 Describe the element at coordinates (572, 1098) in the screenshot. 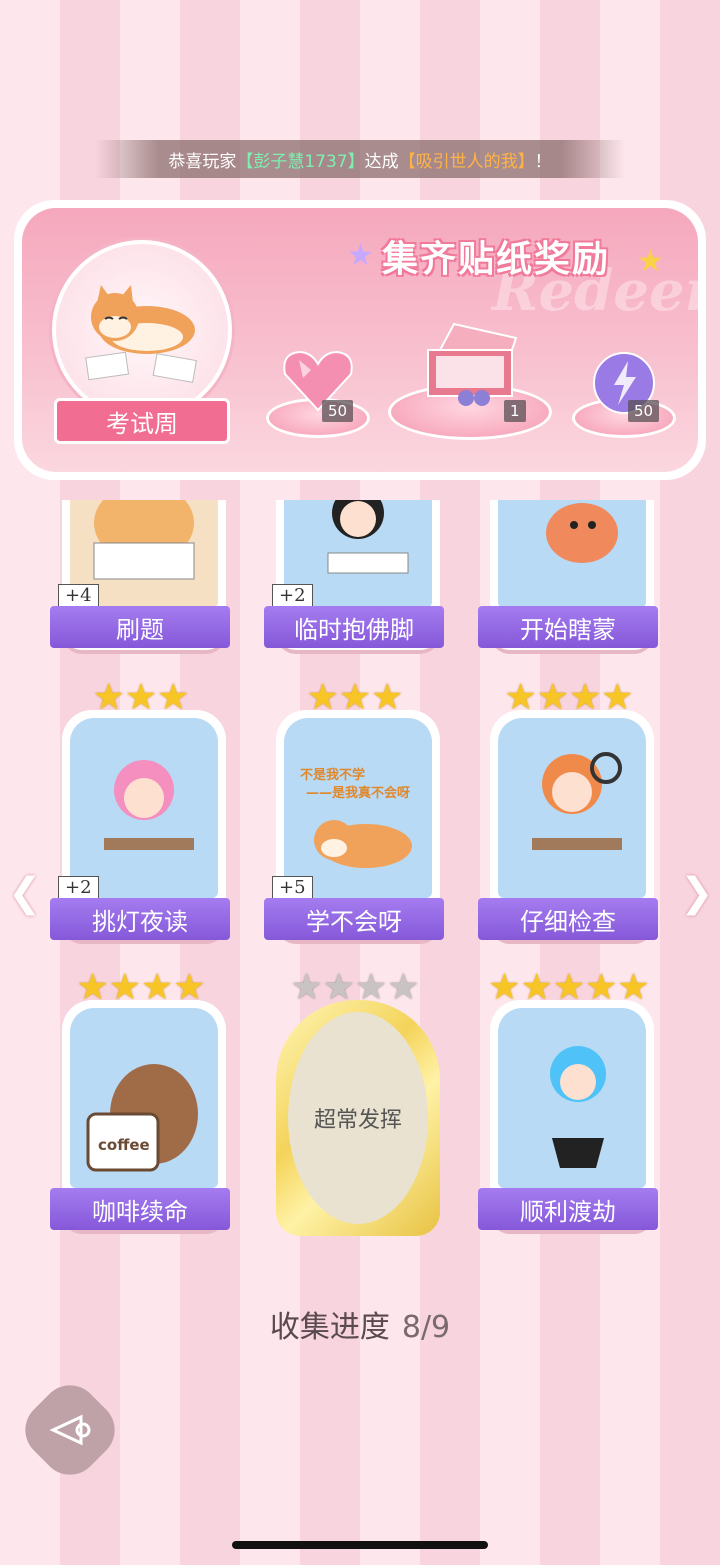

I see `blue-hair-girl-art` at that location.